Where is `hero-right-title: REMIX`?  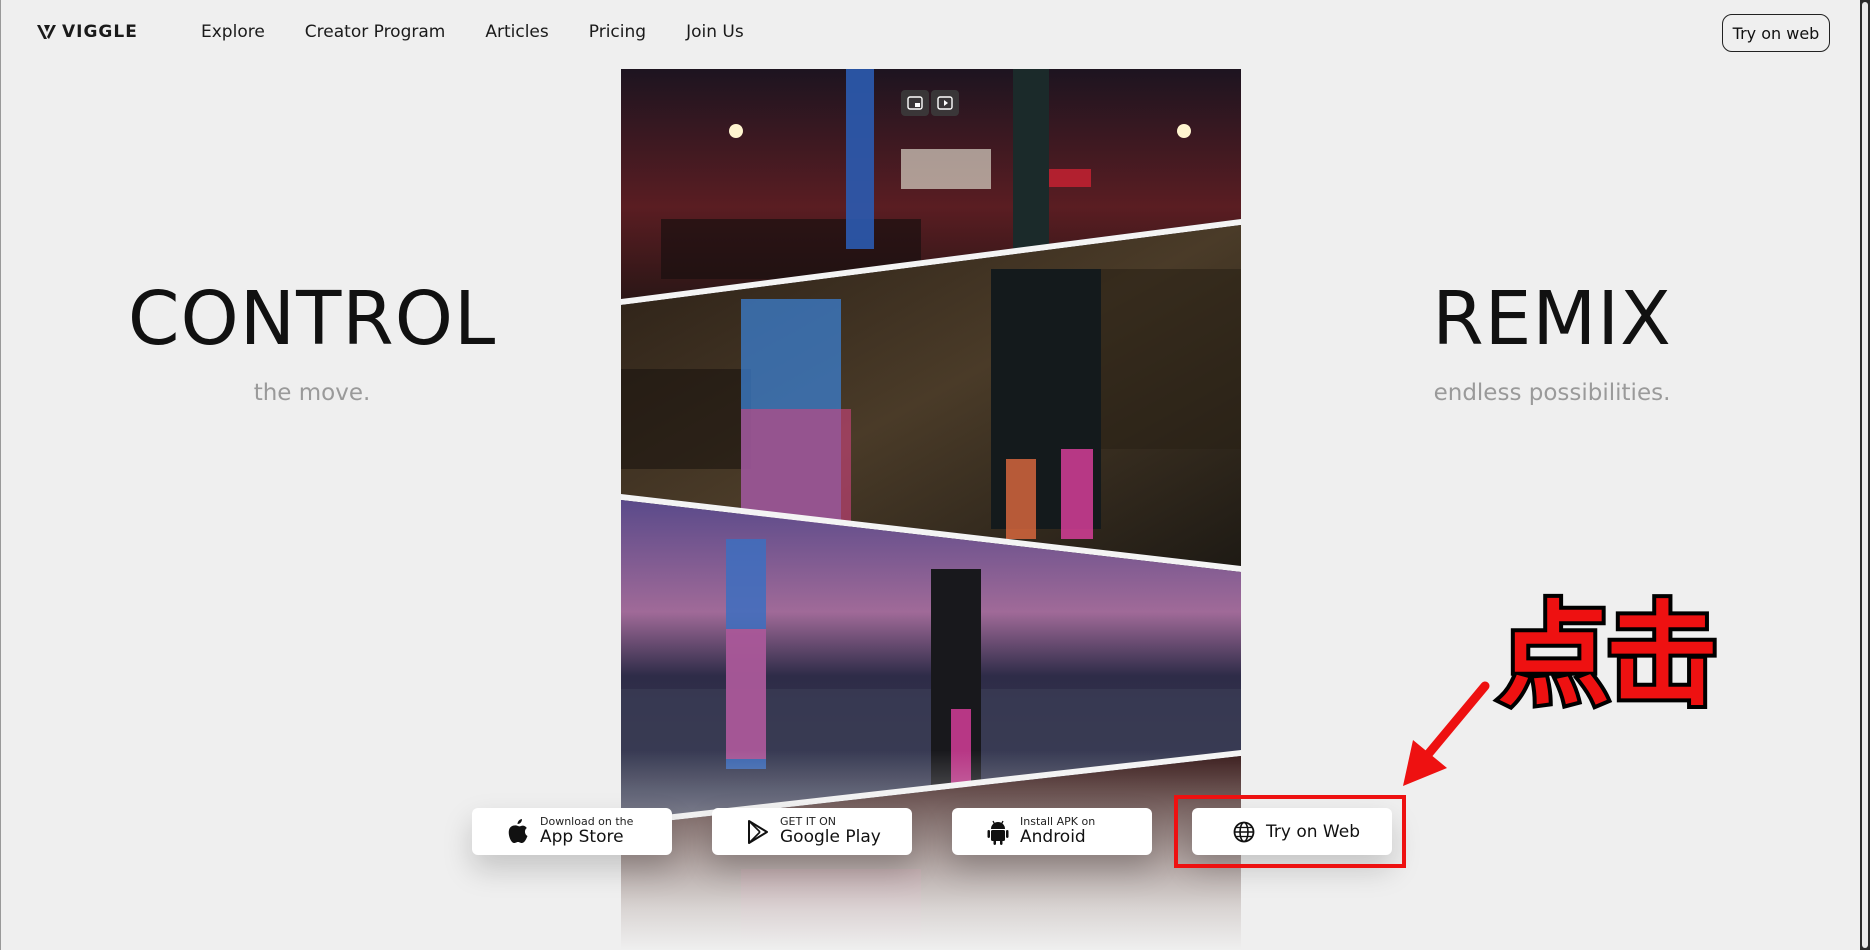 hero-right-title: REMIX is located at coordinates (1552, 319).